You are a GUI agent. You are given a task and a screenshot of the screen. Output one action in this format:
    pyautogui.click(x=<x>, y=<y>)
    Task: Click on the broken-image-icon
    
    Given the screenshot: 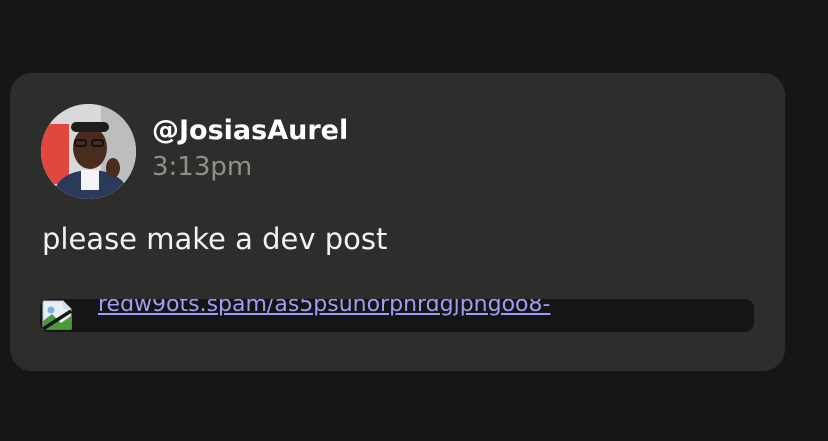 What is the action you would take?
    pyautogui.click(x=57, y=315)
    